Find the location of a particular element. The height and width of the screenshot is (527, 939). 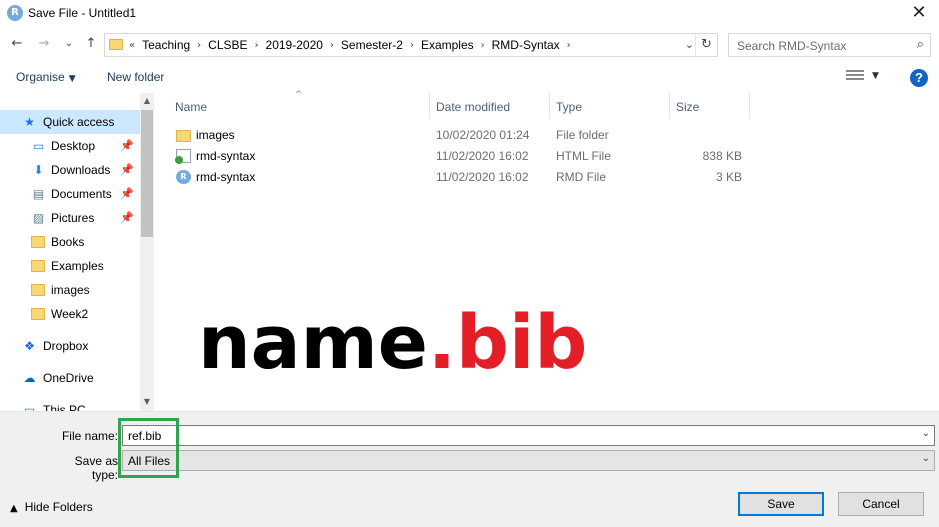

column-header-type: Type is located at coordinates (569, 107).